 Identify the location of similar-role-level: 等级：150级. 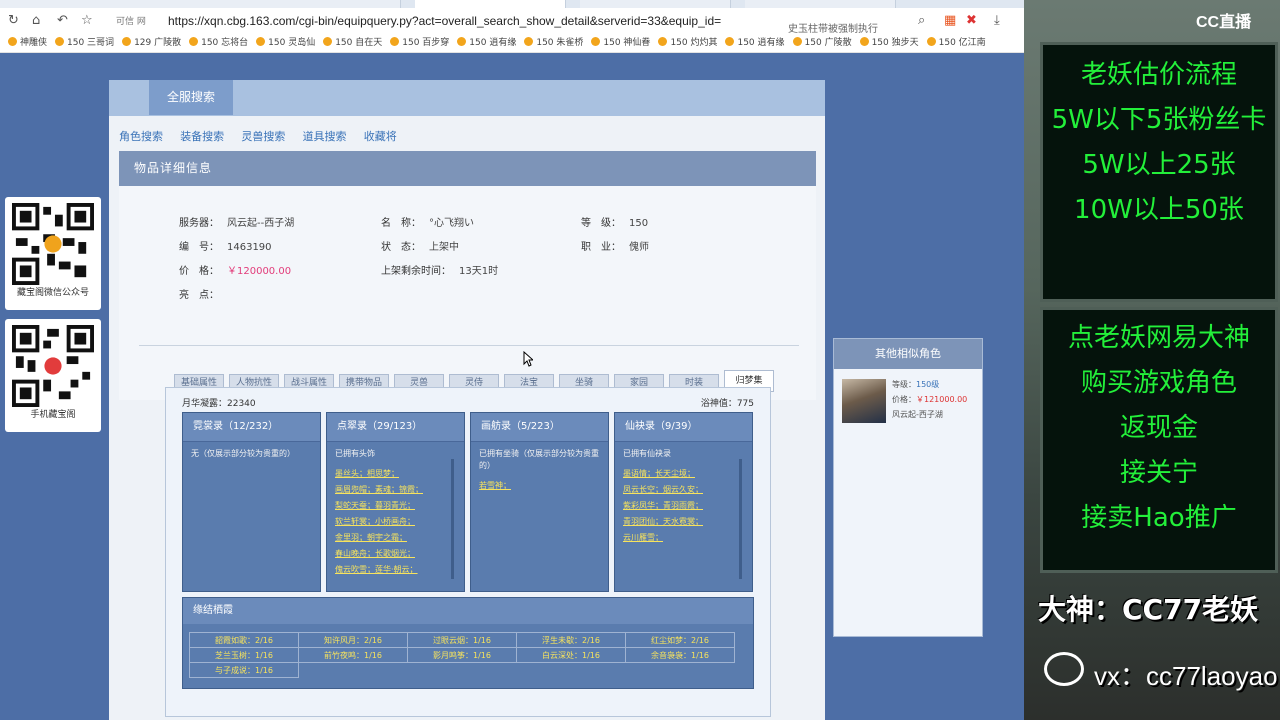
(916, 384).